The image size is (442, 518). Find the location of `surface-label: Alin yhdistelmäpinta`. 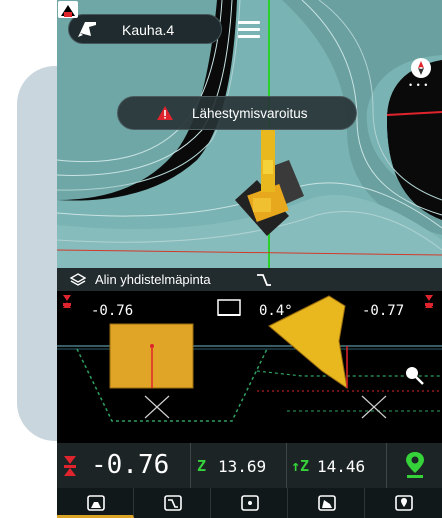

surface-label: Alin yhdistelmäpinta is located at coordinates (153, 279).